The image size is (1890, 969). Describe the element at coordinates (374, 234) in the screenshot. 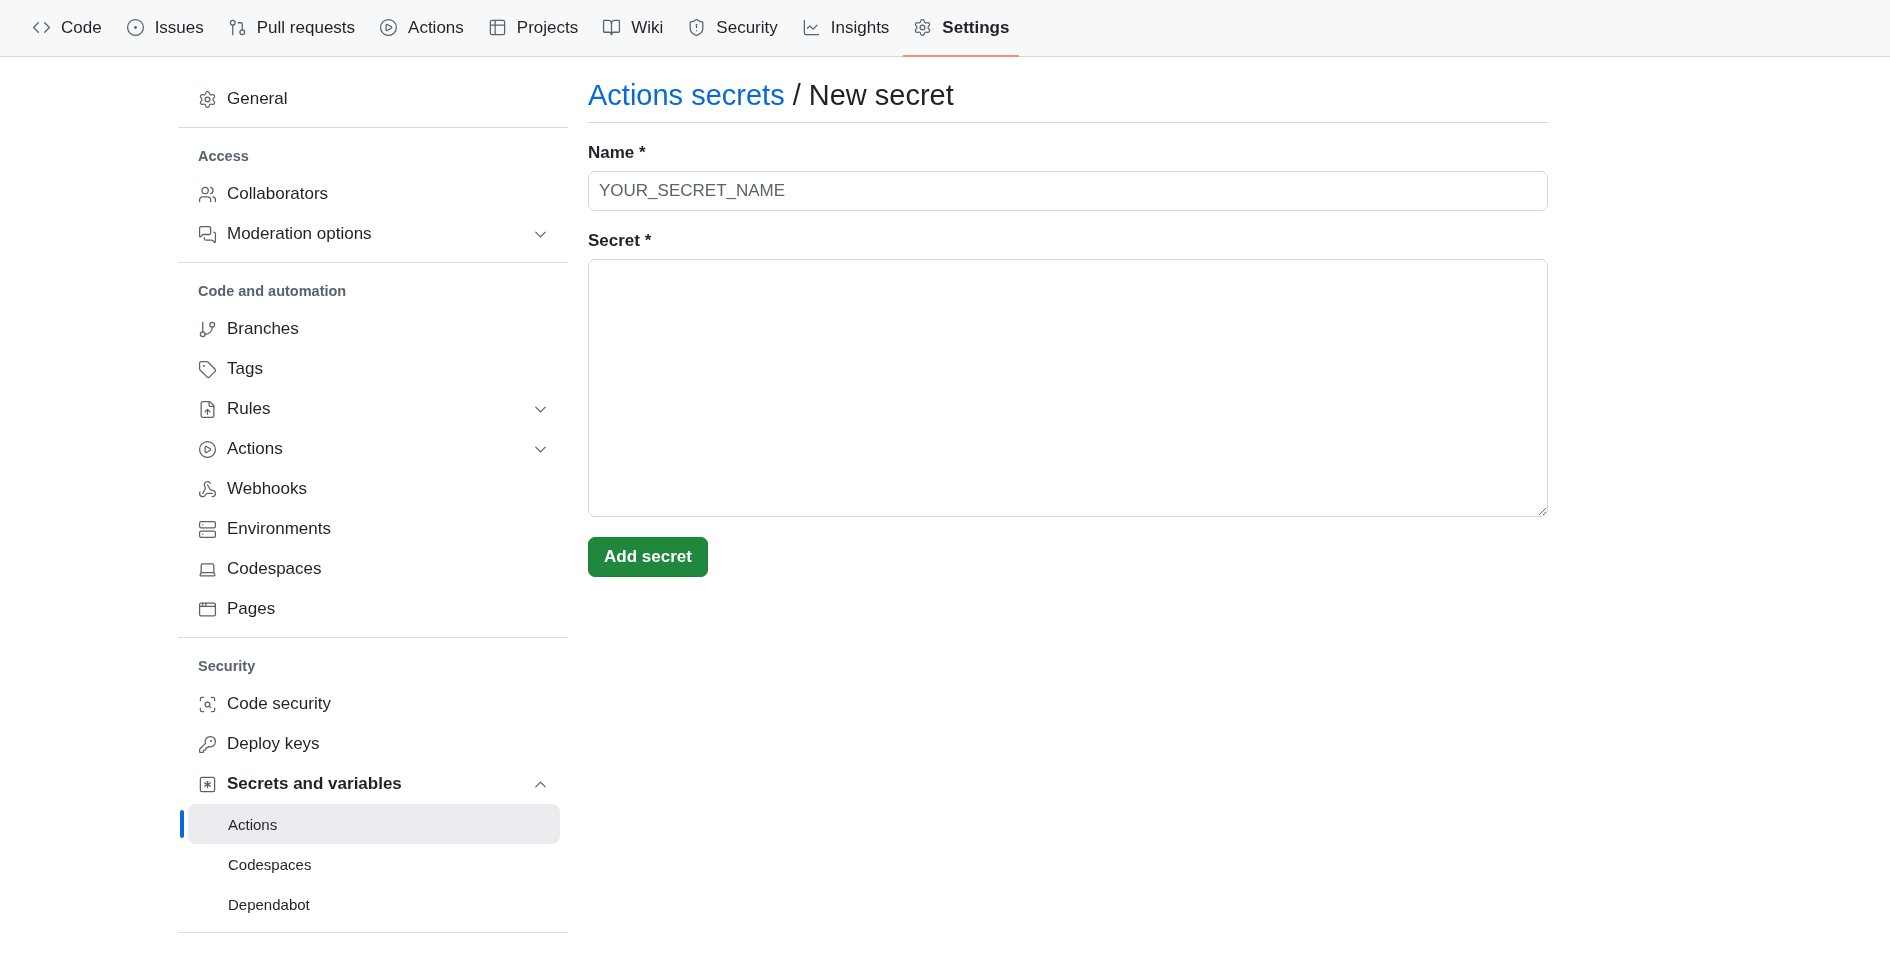

I see `sidebar-item: Moderation options` at that location.